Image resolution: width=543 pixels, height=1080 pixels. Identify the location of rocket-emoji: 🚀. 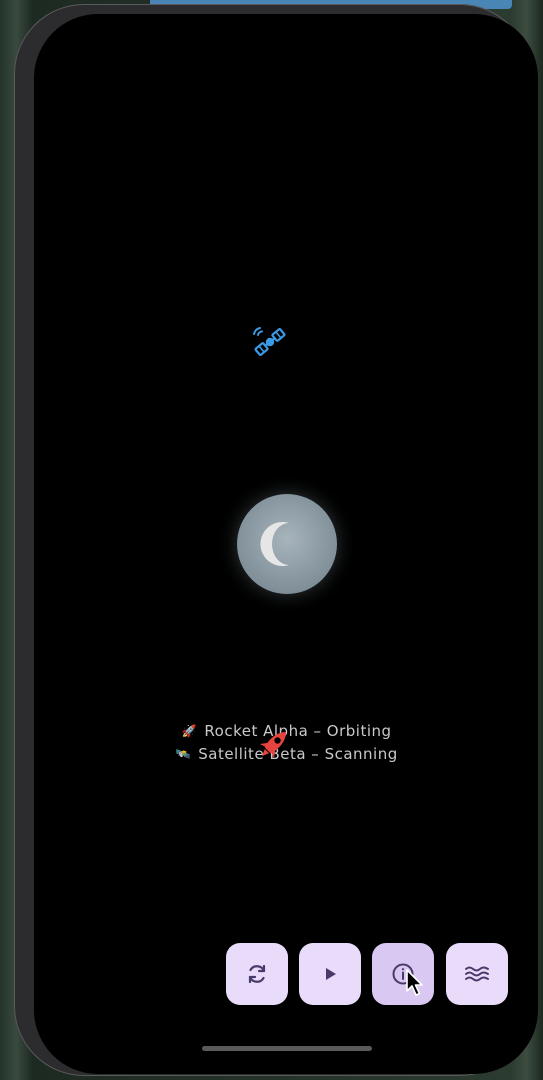
(189, 731).